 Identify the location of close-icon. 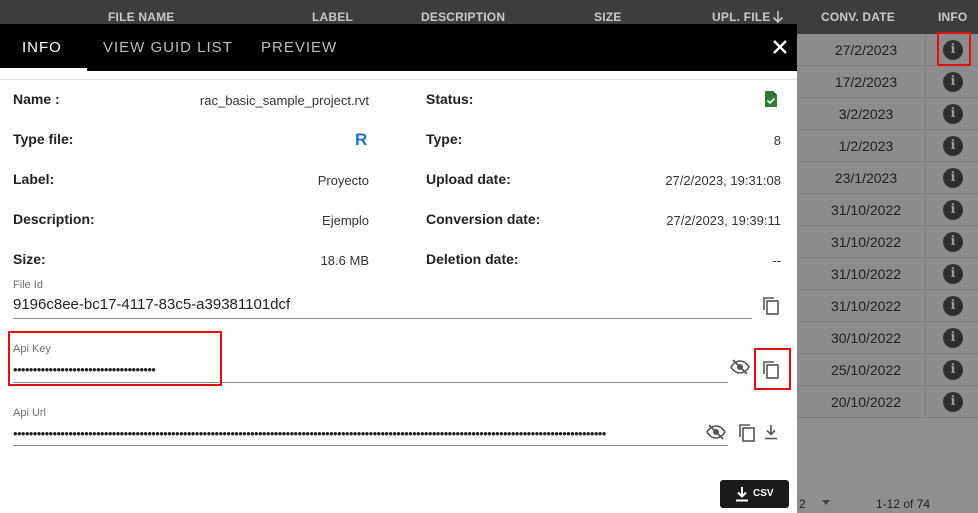
(780, 47).